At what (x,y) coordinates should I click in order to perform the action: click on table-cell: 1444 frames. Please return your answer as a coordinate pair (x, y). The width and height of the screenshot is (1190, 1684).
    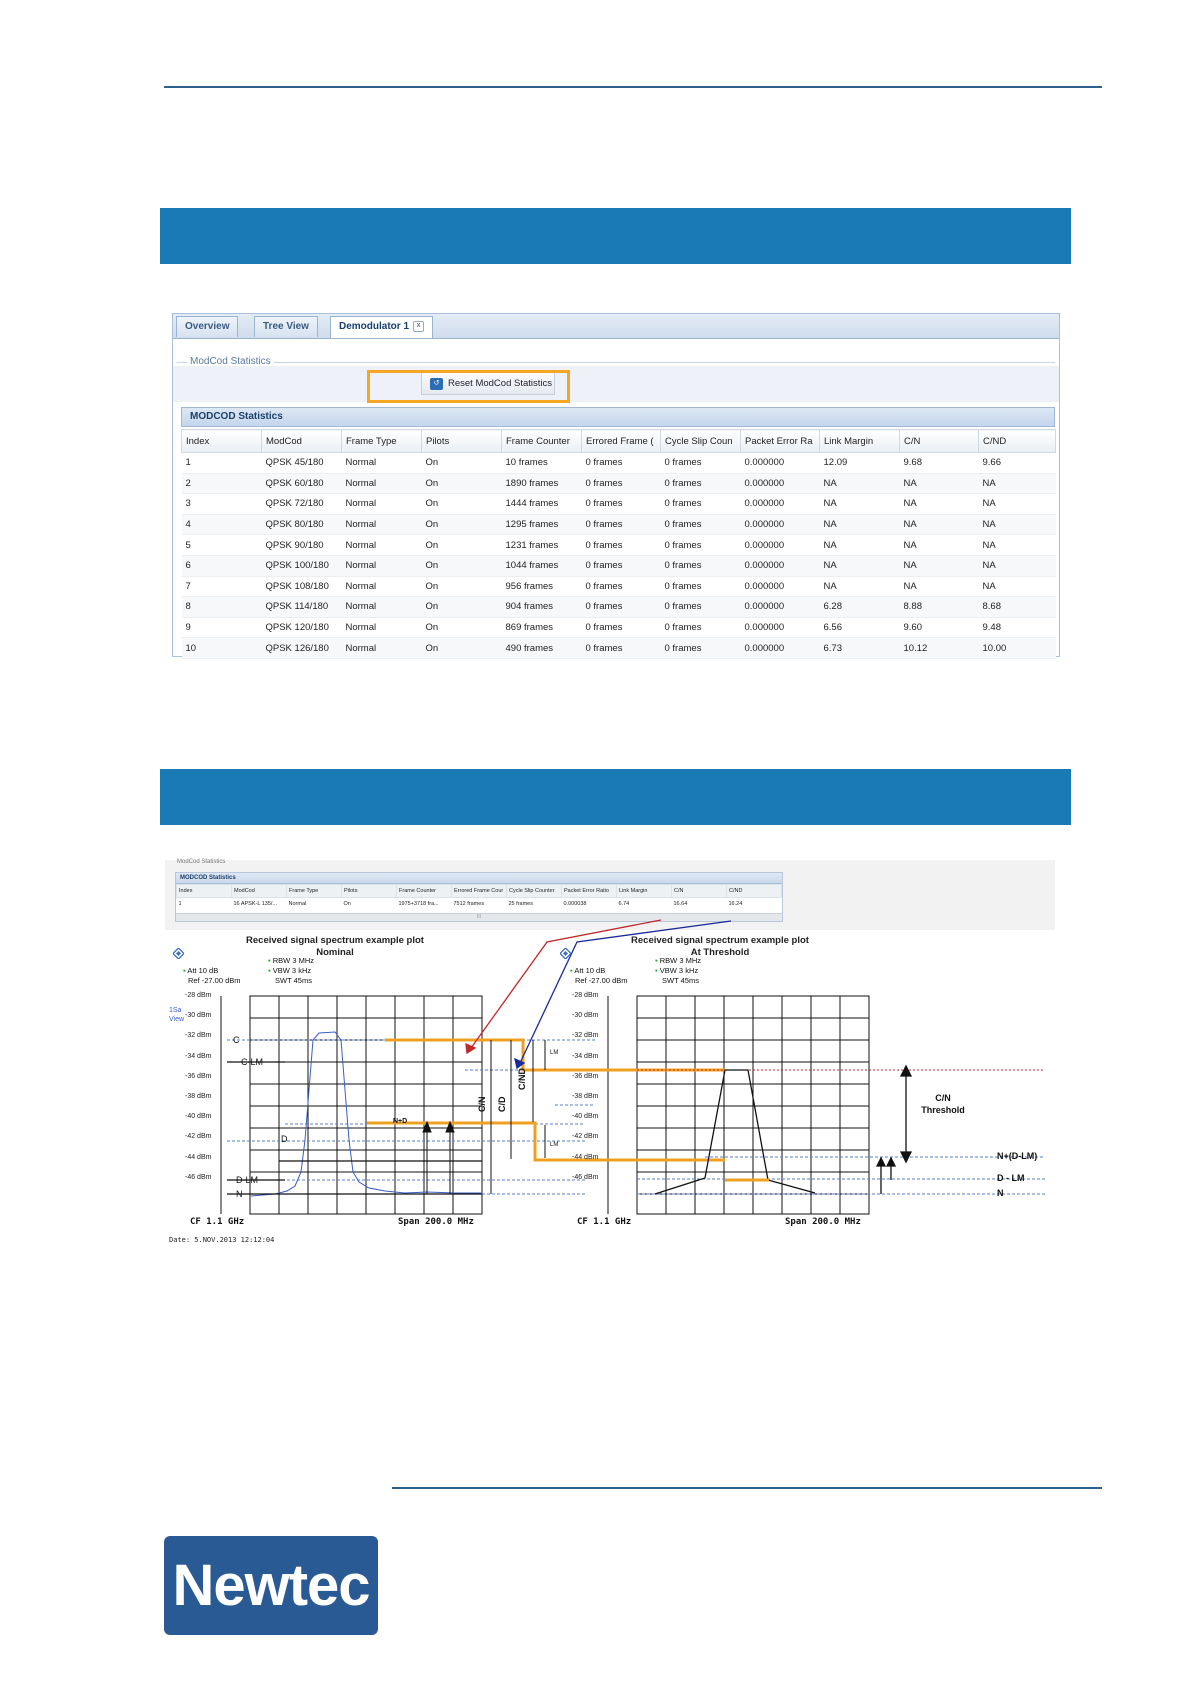
    Looking at the image, I should click on (541, 504).